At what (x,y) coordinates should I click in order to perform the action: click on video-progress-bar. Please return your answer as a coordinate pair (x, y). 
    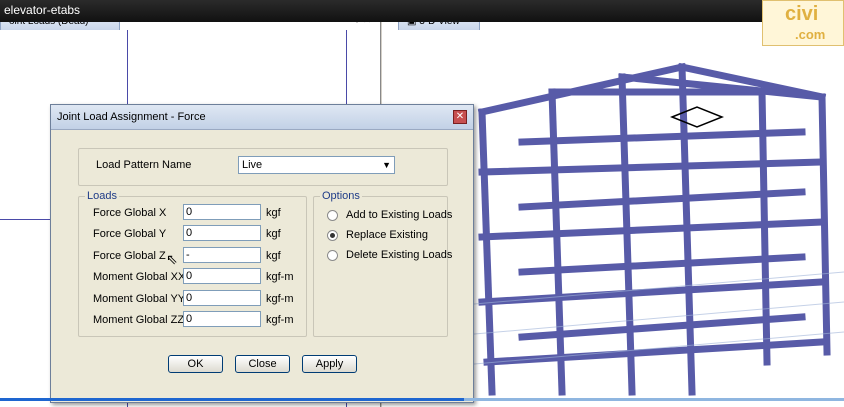
    Looking at the image, I should click on (422, 399).